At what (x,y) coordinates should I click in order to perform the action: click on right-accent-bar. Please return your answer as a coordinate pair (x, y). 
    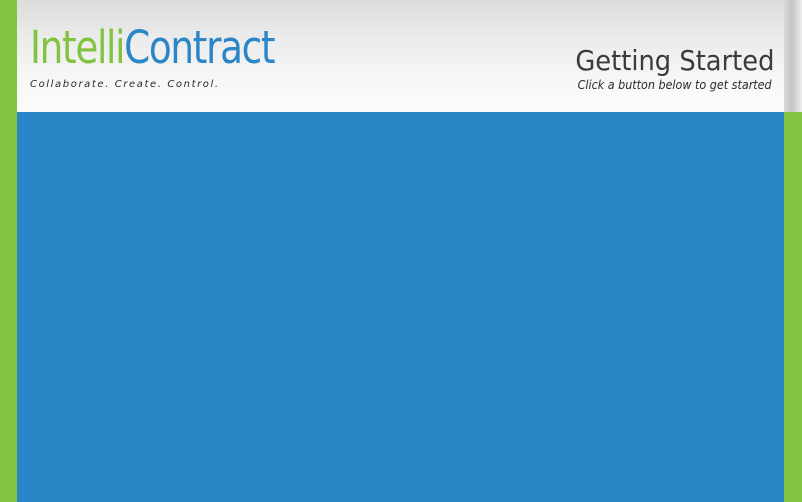
    Looking at the image, I should click on (793, 307).